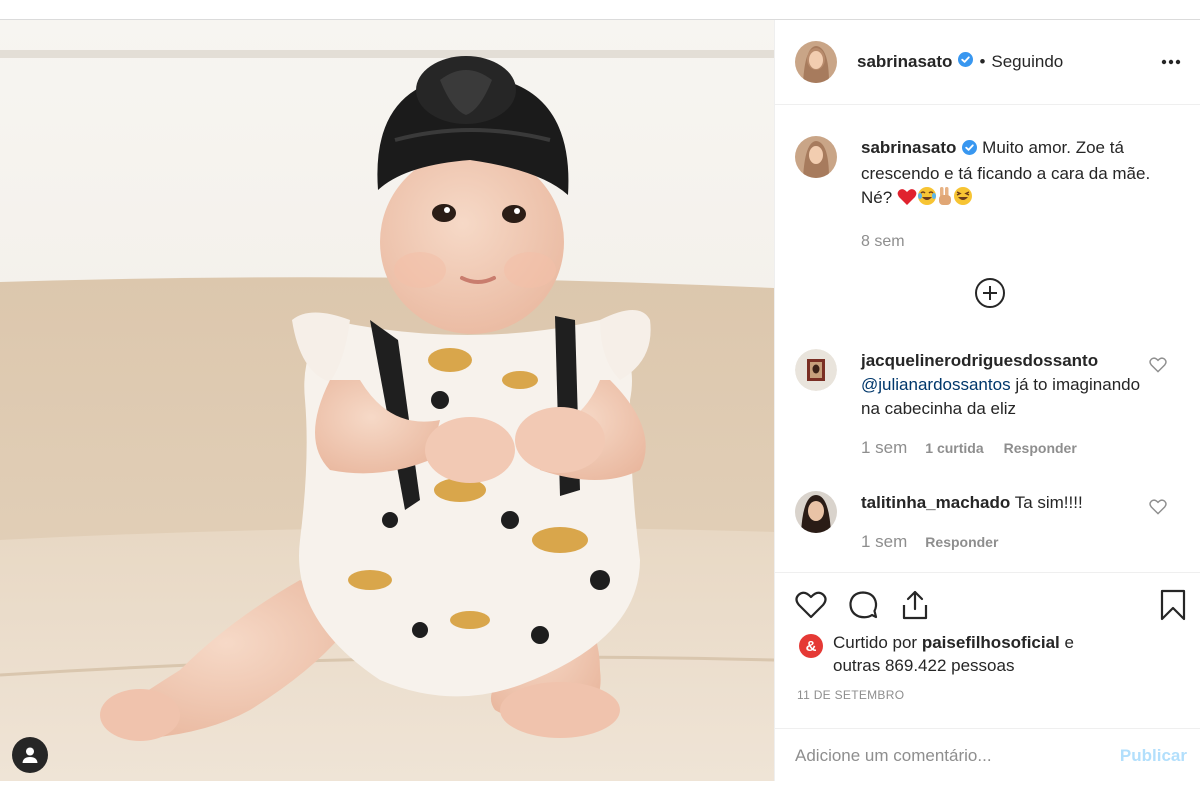  Describe the element at coordinates (954, 448) in the screenshot. I see `comment-likes-count: 1 curtida` at that location.